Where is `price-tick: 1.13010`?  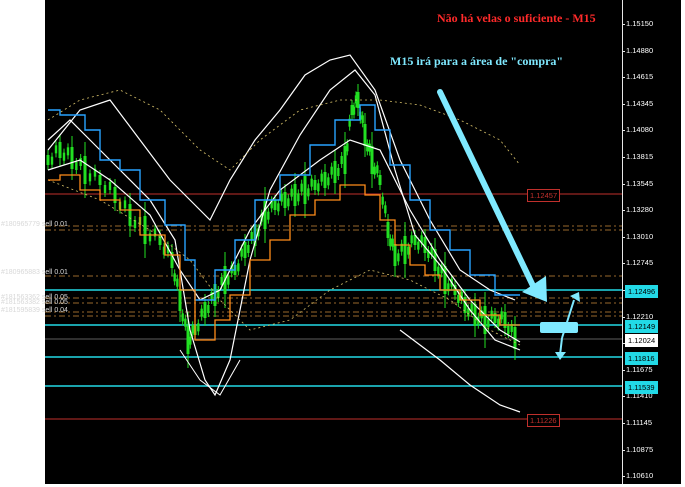 price-tick: 1.13010 is located at coordinates (640, 236).